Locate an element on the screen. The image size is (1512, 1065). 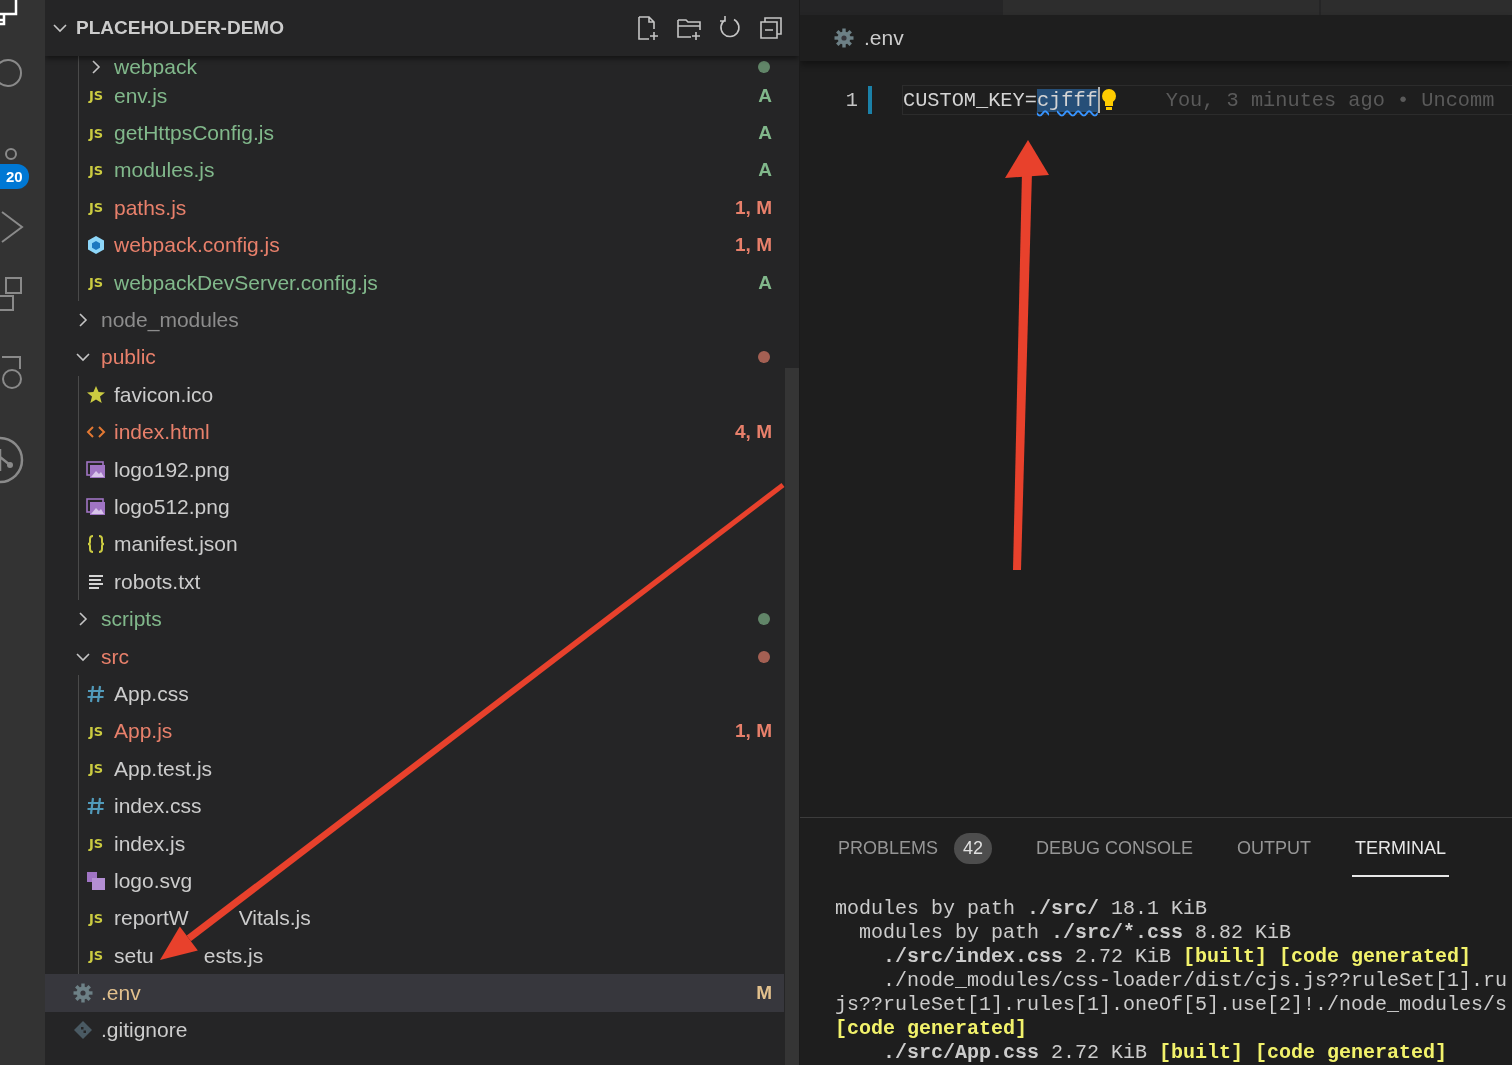
file-name: App.js is located at coordinates (143, 731).